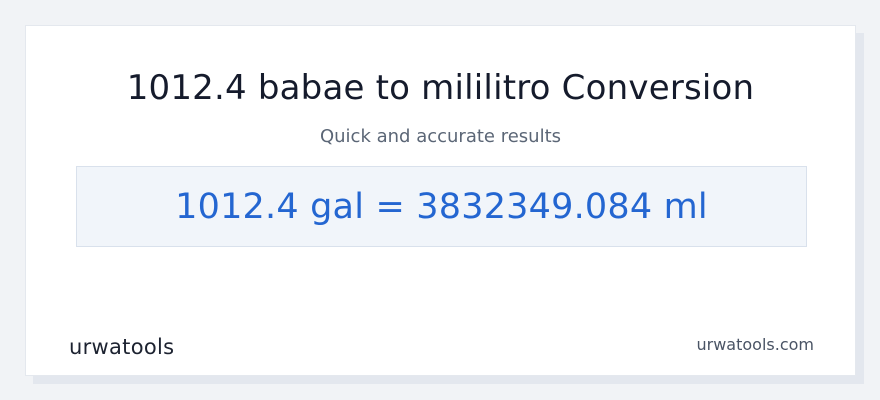  What do you see at coordinates (152, 347) in the screenshot?
I see `logo-text-part2: ools` at bounding box center [152, 347].